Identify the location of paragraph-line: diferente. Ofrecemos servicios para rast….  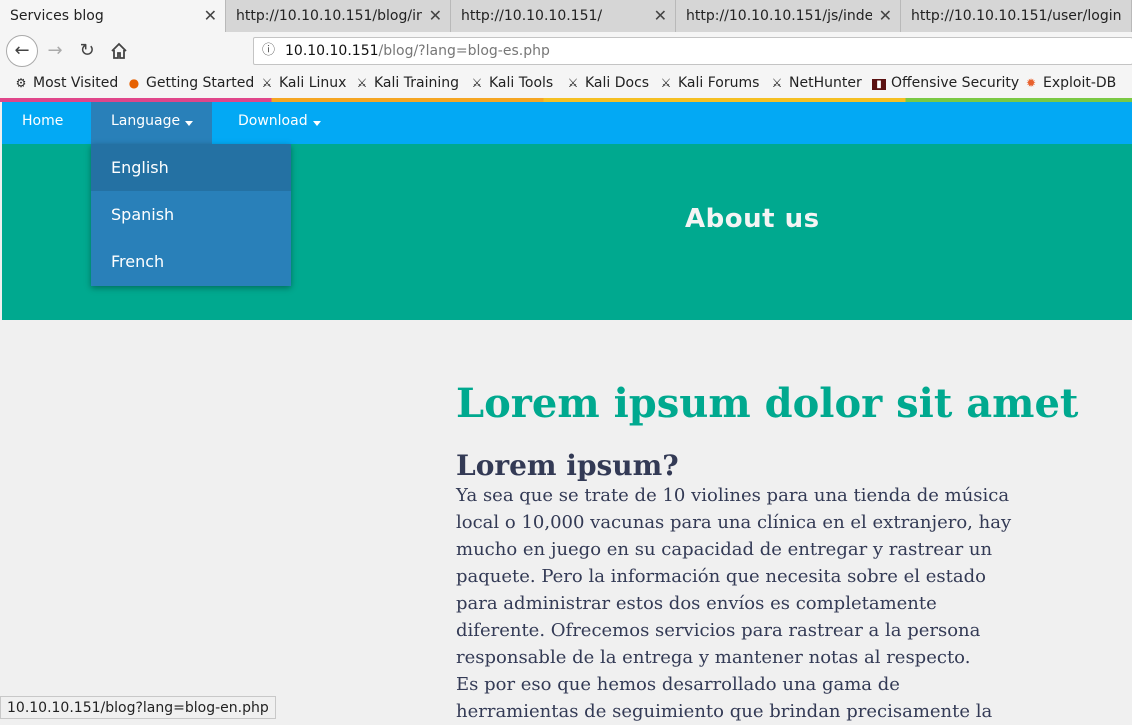
(718, 630).